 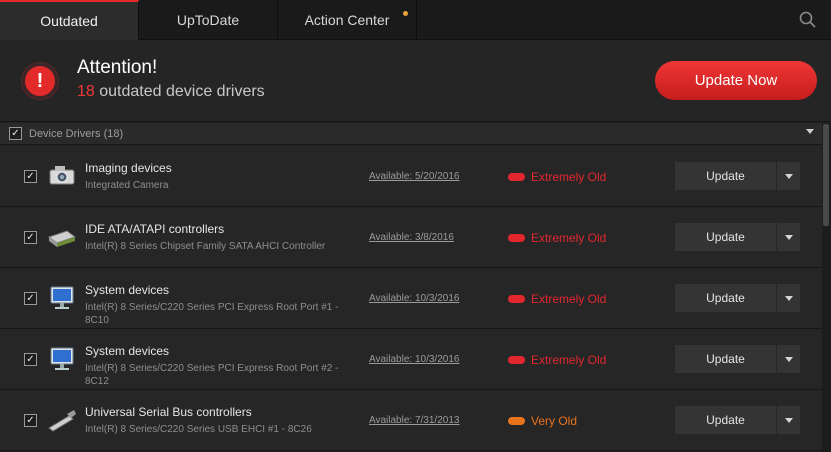 I want to click on scrollbar-thumb, so click(x=826, y=175).